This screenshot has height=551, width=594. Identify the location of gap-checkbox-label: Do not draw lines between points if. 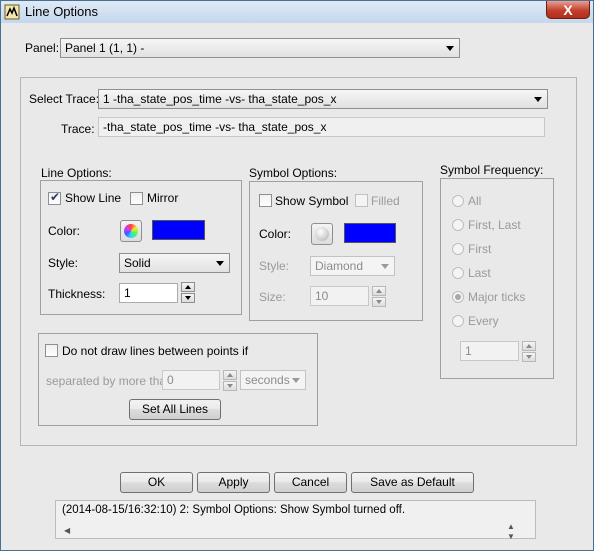
(155, 351).